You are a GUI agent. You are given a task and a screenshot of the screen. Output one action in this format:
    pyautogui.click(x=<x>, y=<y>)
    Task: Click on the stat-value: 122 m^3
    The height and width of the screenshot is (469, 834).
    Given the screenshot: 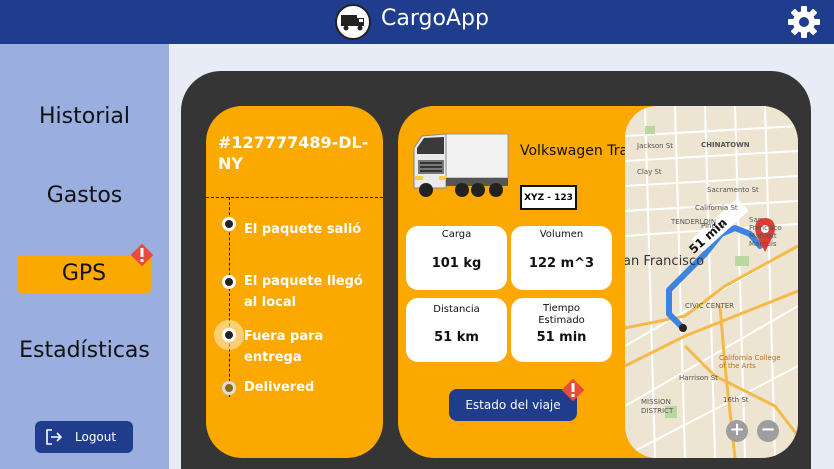 What is the action you would take?
    pyautogui.click(x=561, y=263)
    